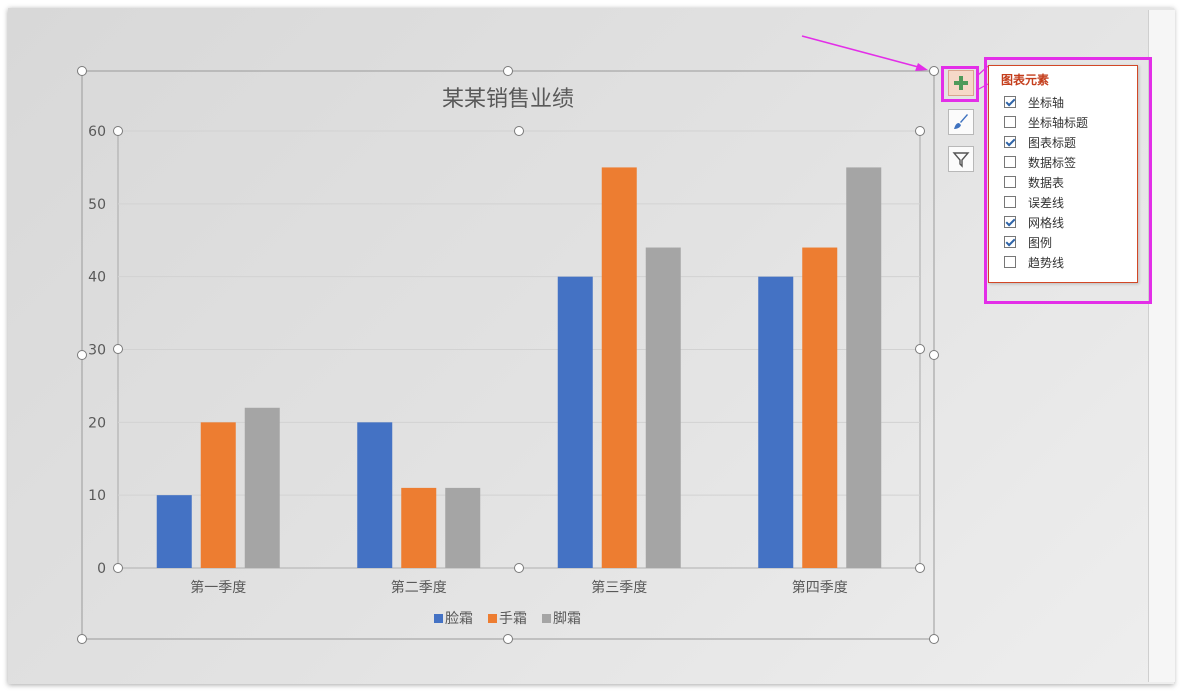 This screenshot has height=694, width=1184. Describe the element at coordinates (101, 569) in the screenshot. I see `y-tick-label: 0` at that location.